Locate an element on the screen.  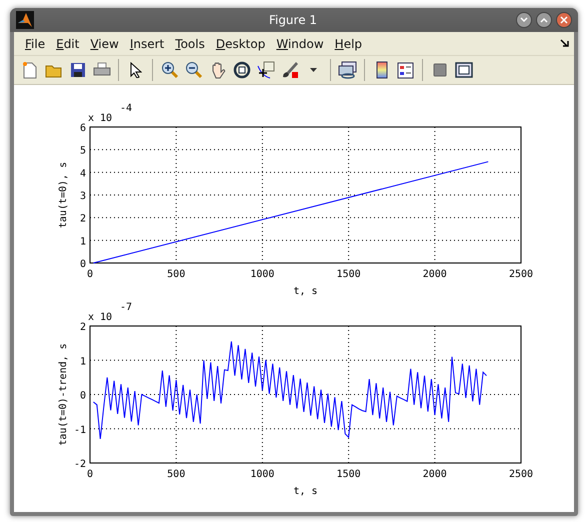
close-icon is located at coordinates (564, 20).